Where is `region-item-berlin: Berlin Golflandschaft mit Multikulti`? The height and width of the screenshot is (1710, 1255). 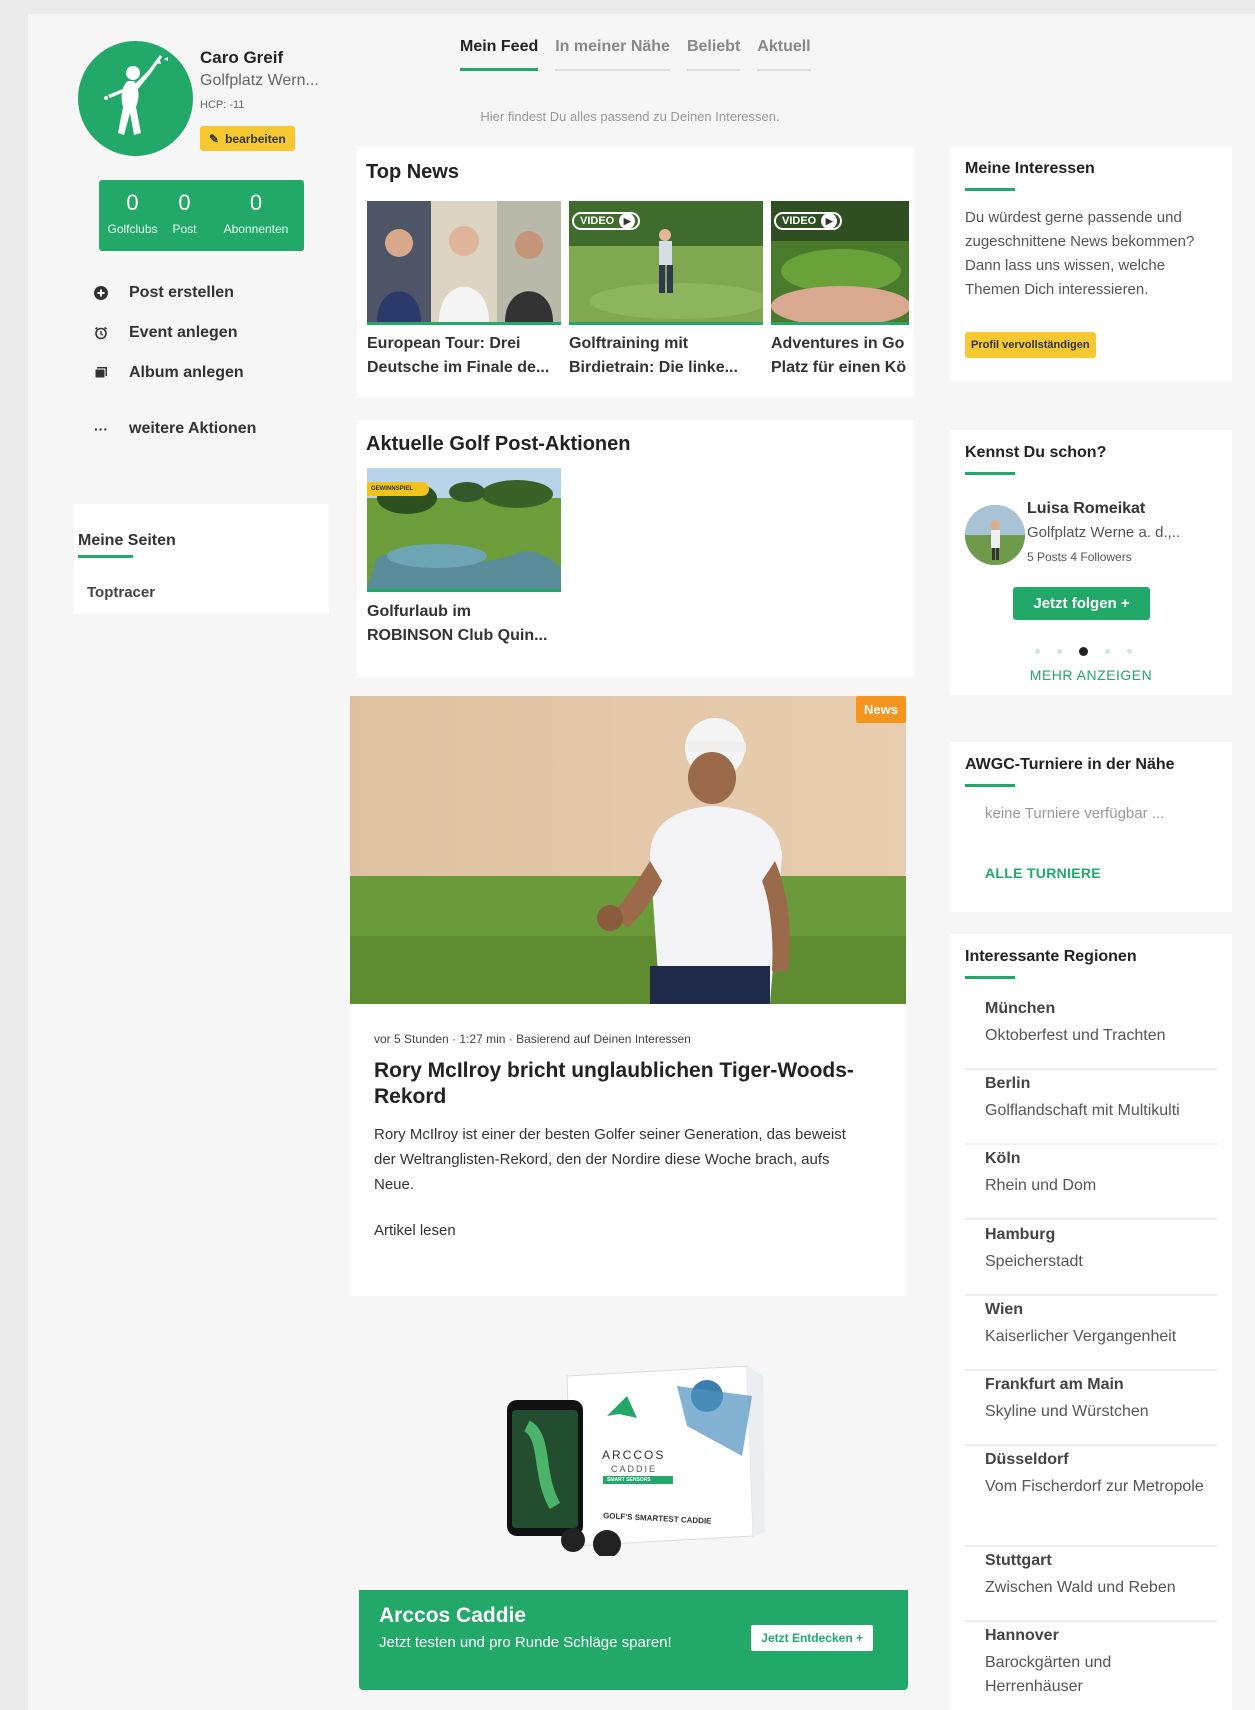
region-item-berlin: Berlin Golflandschaft mit Multikulti is located at coordinates (1091, 1110).